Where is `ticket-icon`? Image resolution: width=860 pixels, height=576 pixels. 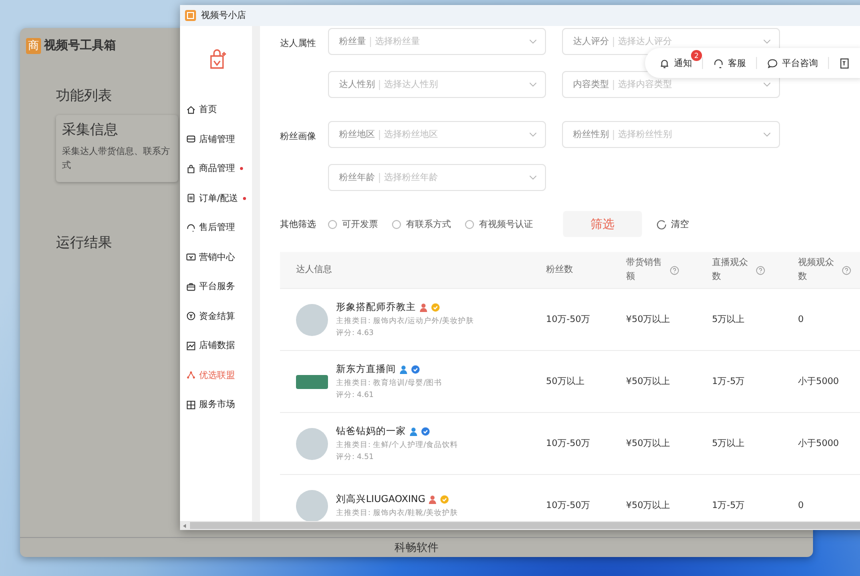 ticket-icon is located at coordinates (191, 257).